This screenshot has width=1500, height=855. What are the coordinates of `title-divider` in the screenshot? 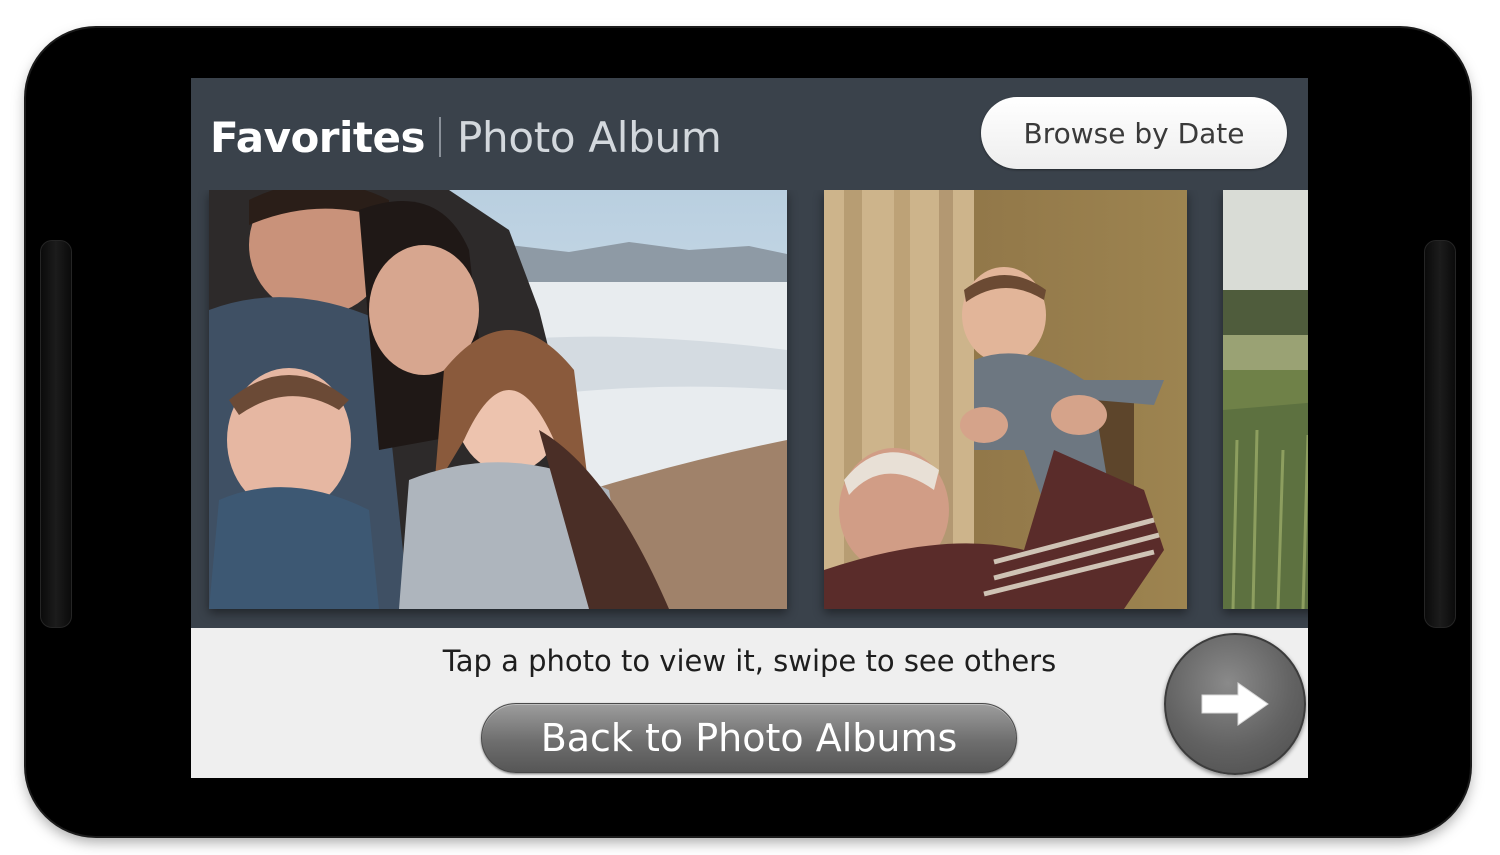 It's located at (439, 137).